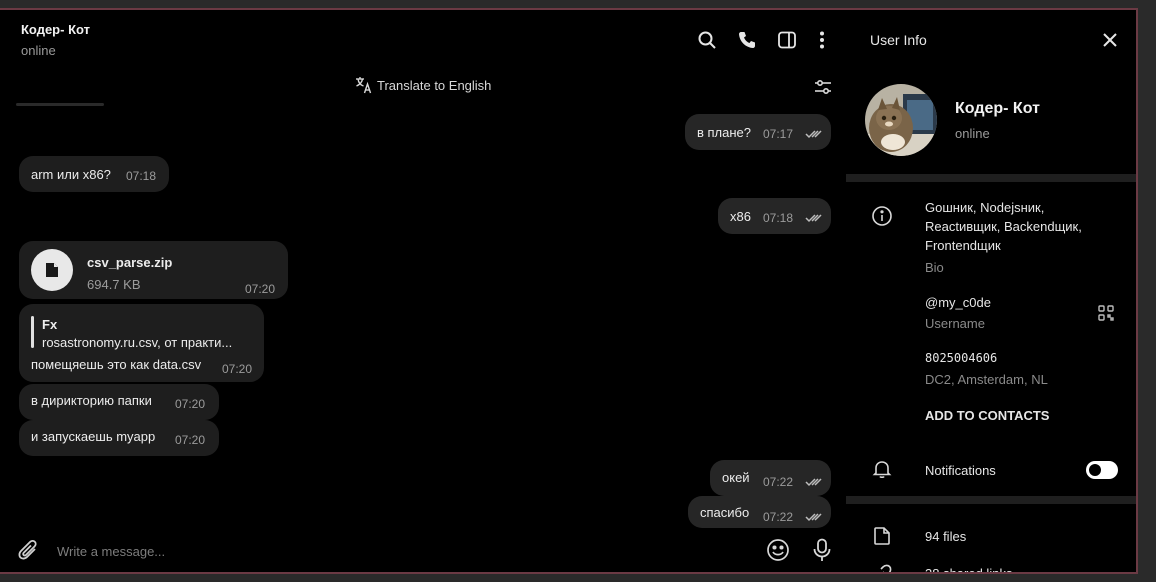 Image resolution: width=1156 pixels, height=582 pixels. What do you see at coordinates (968, 568) in the screenshot?
I see `shared-links-count: 38 shared links` at bounding box center [968, 568].